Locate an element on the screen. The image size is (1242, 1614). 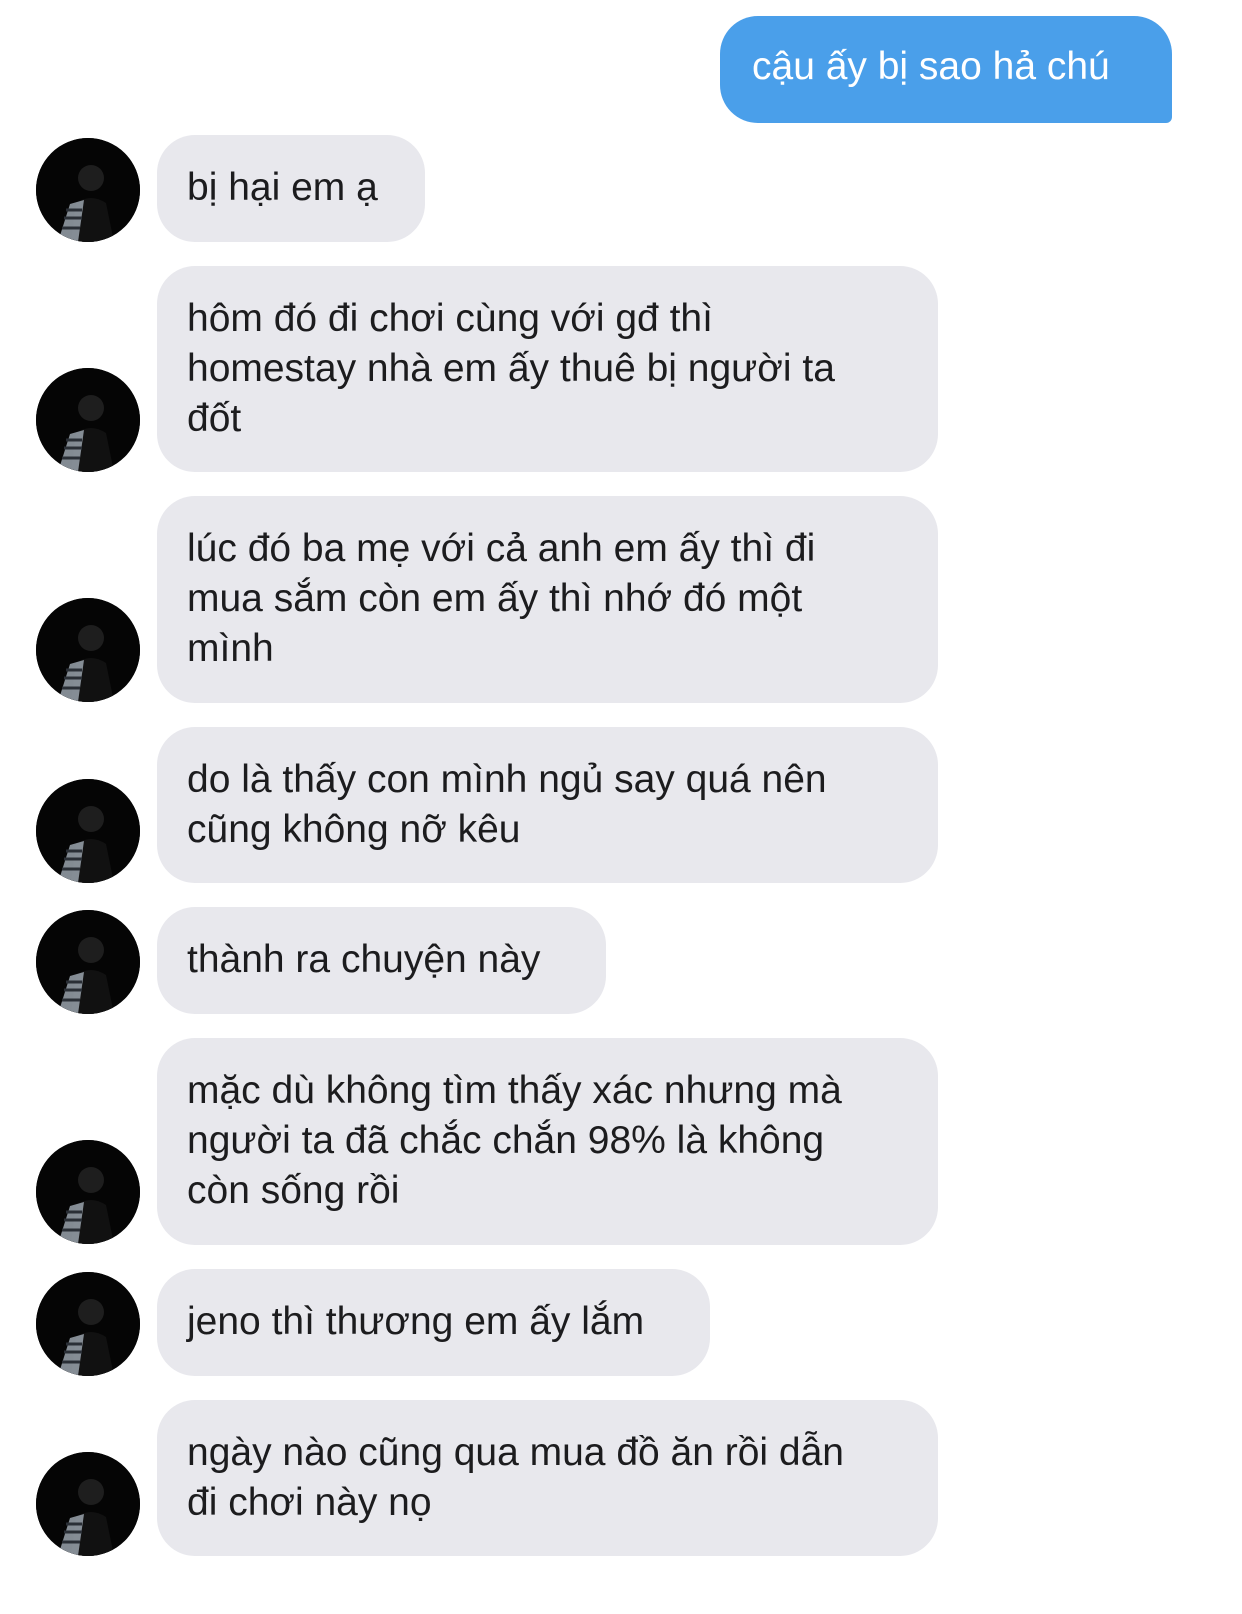
message-line: lúc đó ba mẹ với cả anh em ấy thì đi is located at coordinates (501, 548).